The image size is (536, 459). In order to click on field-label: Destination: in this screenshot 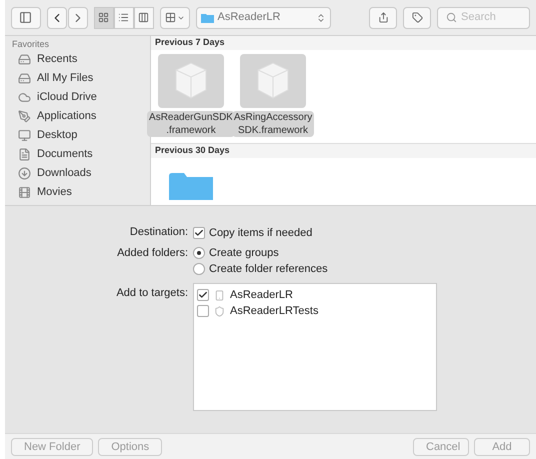, I will do `click(158, 232)`.